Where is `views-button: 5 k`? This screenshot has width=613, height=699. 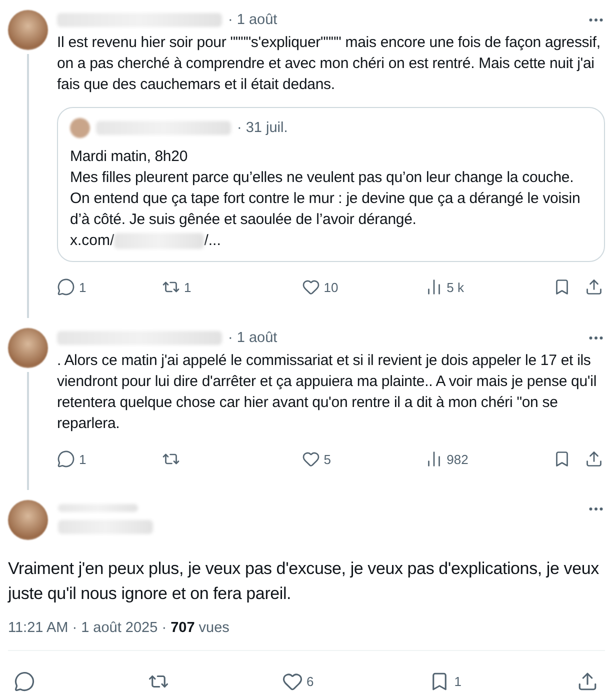 views-button: 5 k is located at coordinates (489, 287).